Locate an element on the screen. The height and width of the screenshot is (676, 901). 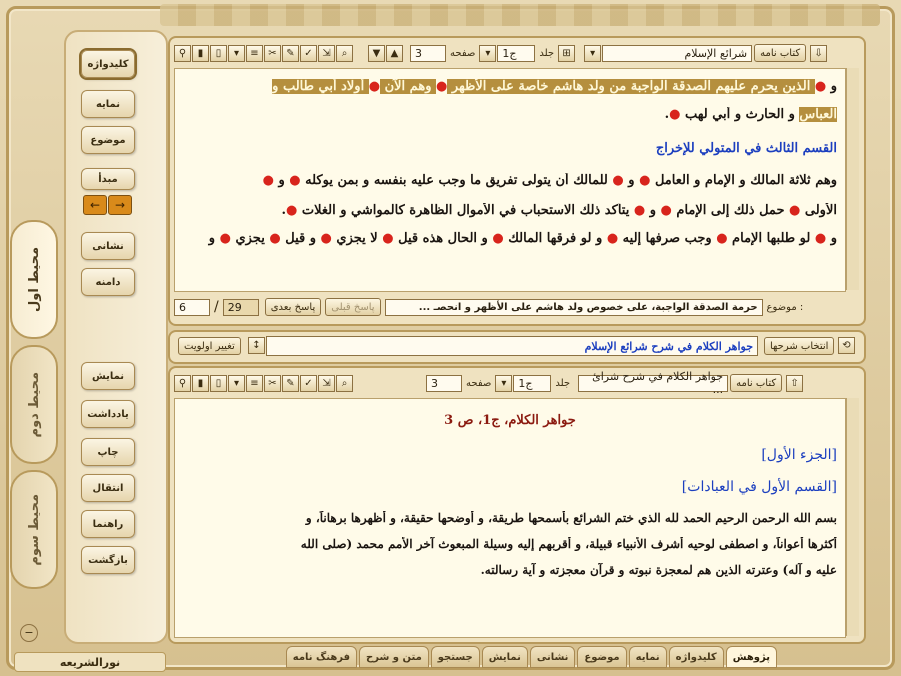
tab-research: پژوهش is located at coordinates (751, 657).